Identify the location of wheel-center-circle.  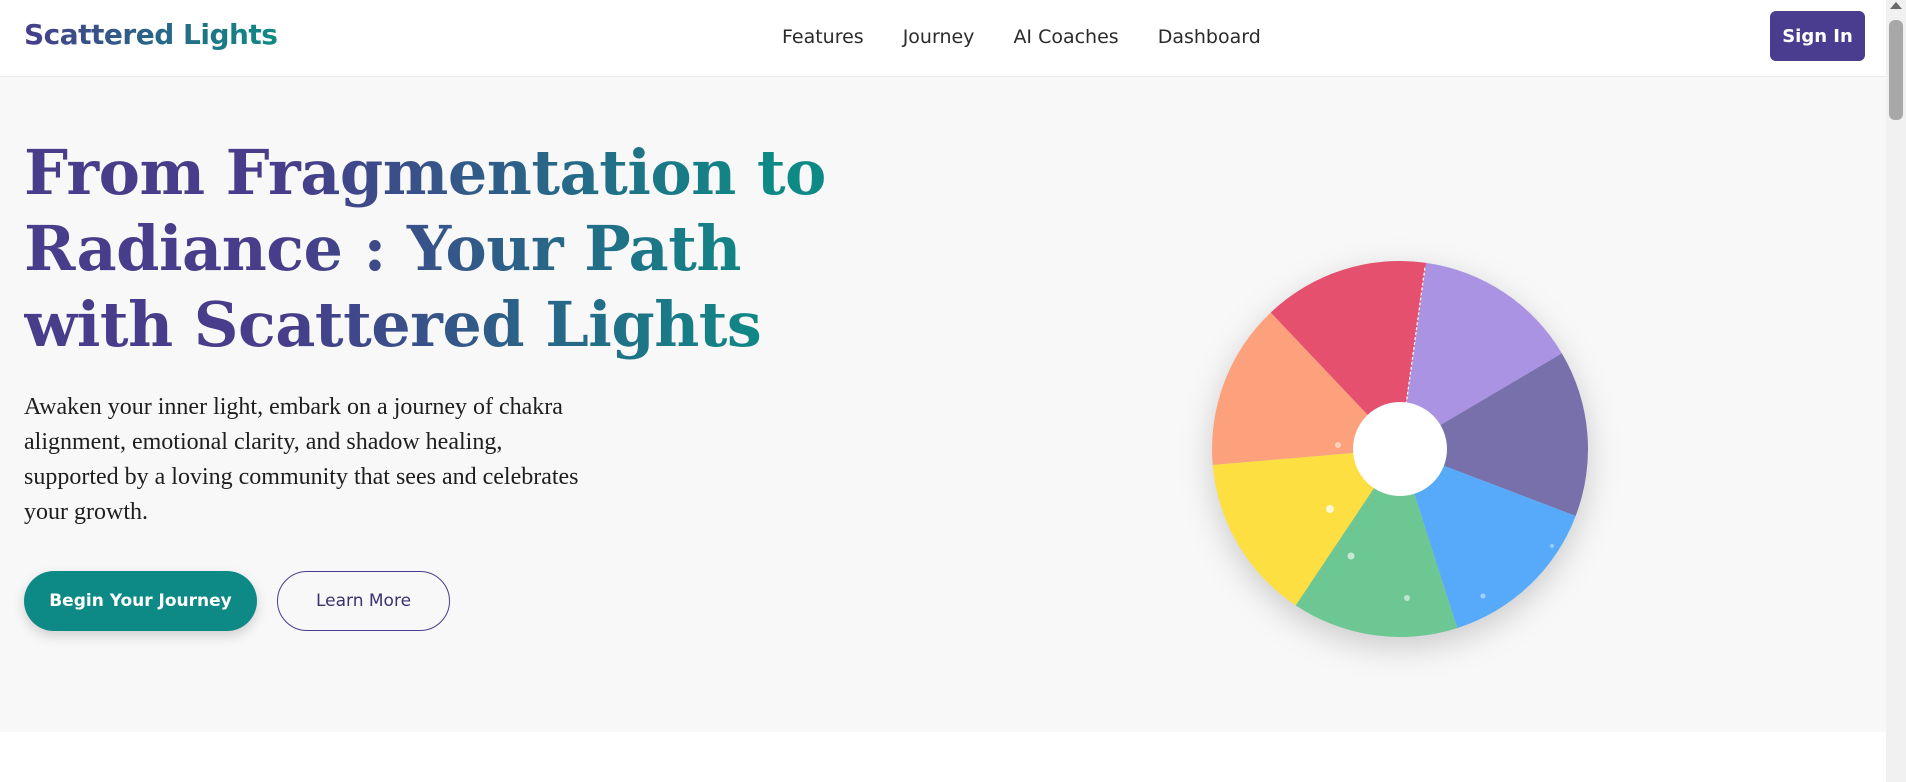
(1400, 449).